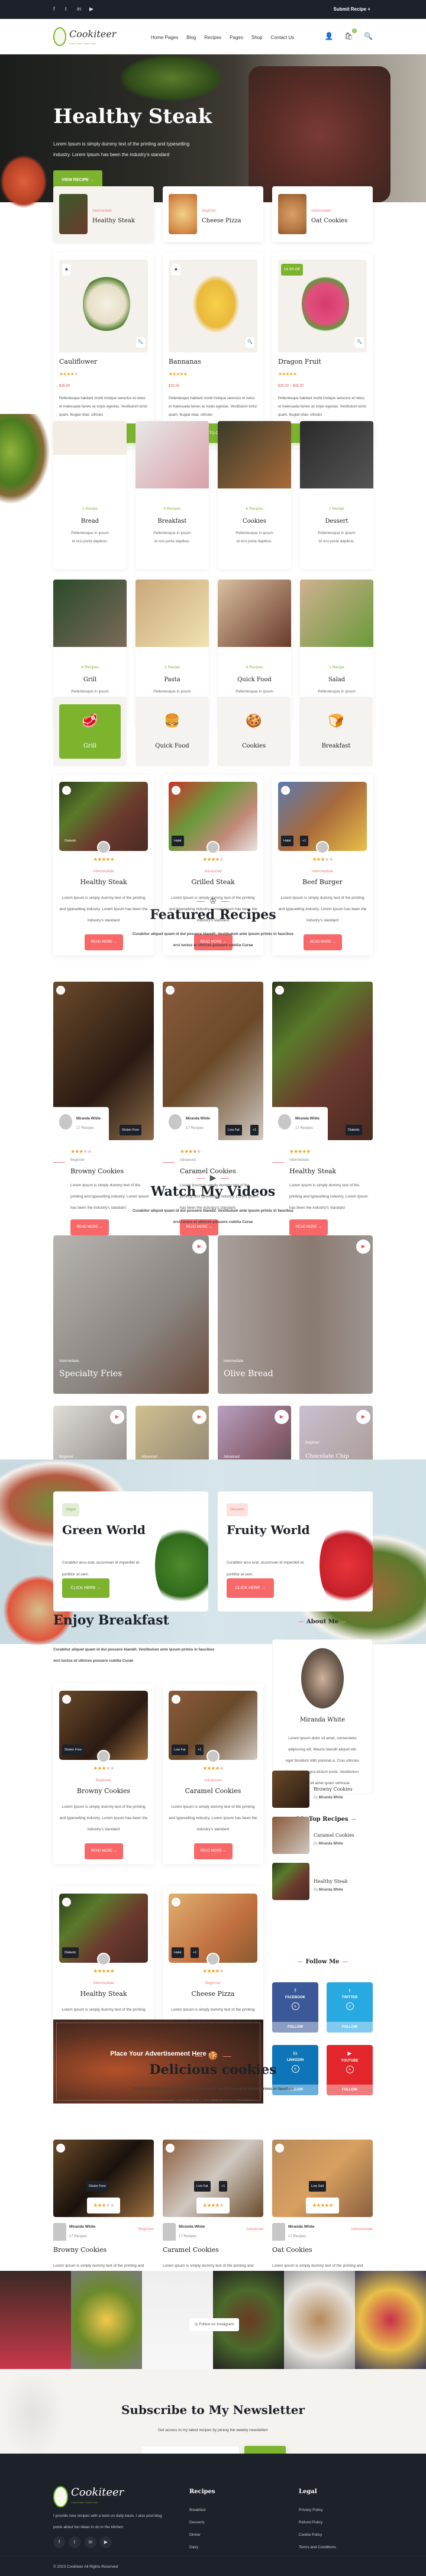 This screenshot has height=2576, width=426. I want to click on latest-recipe-card: Intermediate Oat Cookies, so click(322, 214).